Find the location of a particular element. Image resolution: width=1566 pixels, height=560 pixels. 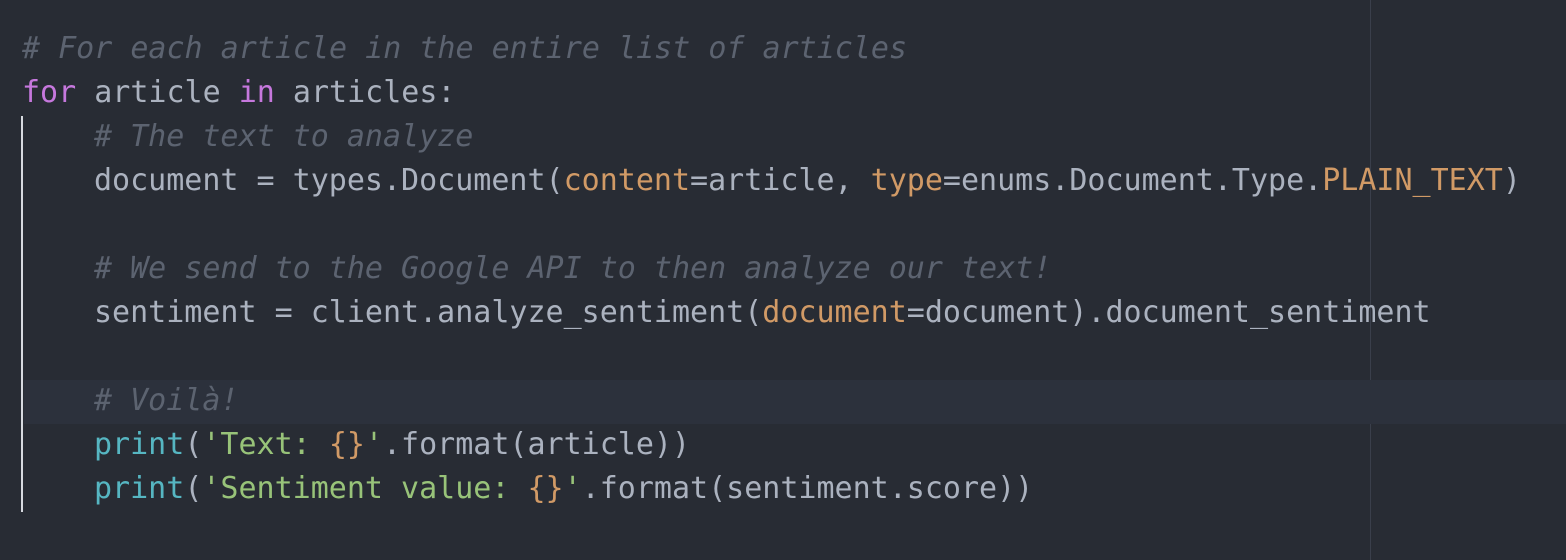

constant-plain-text: PLAIN_TEXT is located at coordinates (1412, 180).